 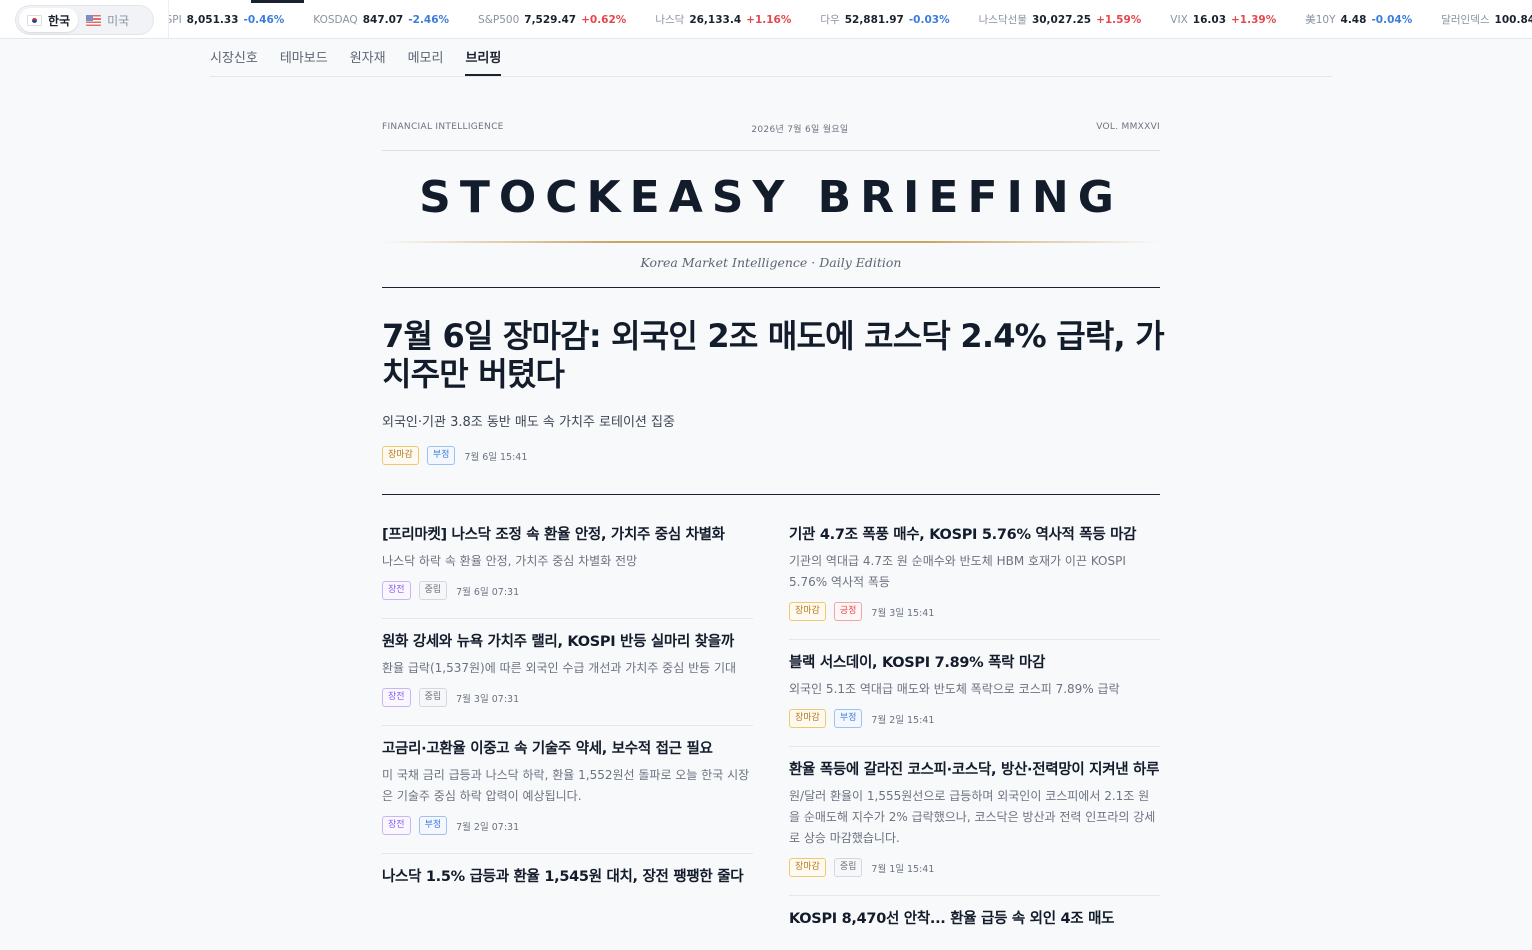 I want to click on hero-divider, so click(x=771, y=494).